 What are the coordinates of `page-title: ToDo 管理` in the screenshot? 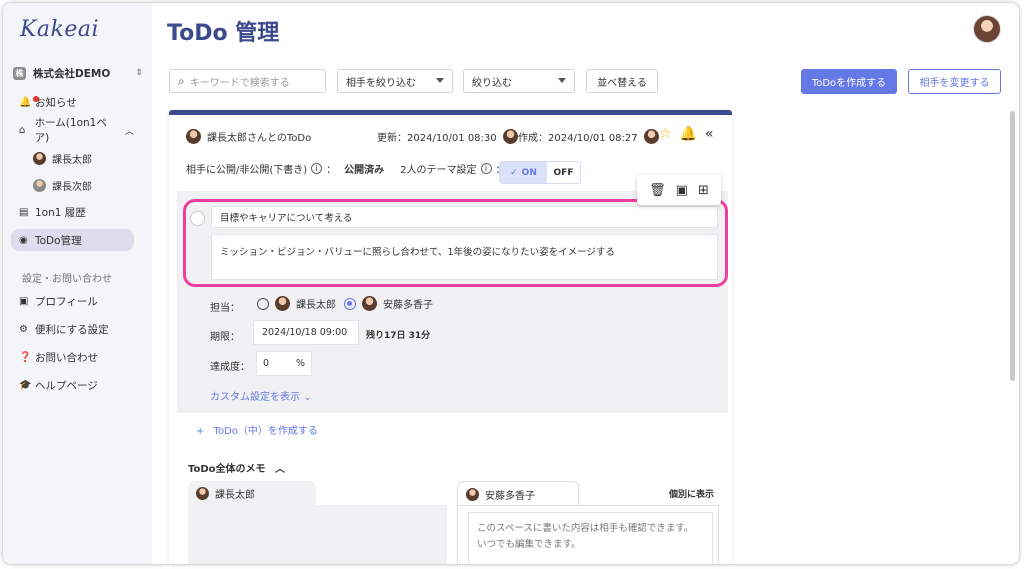 It's located at (223, 33).